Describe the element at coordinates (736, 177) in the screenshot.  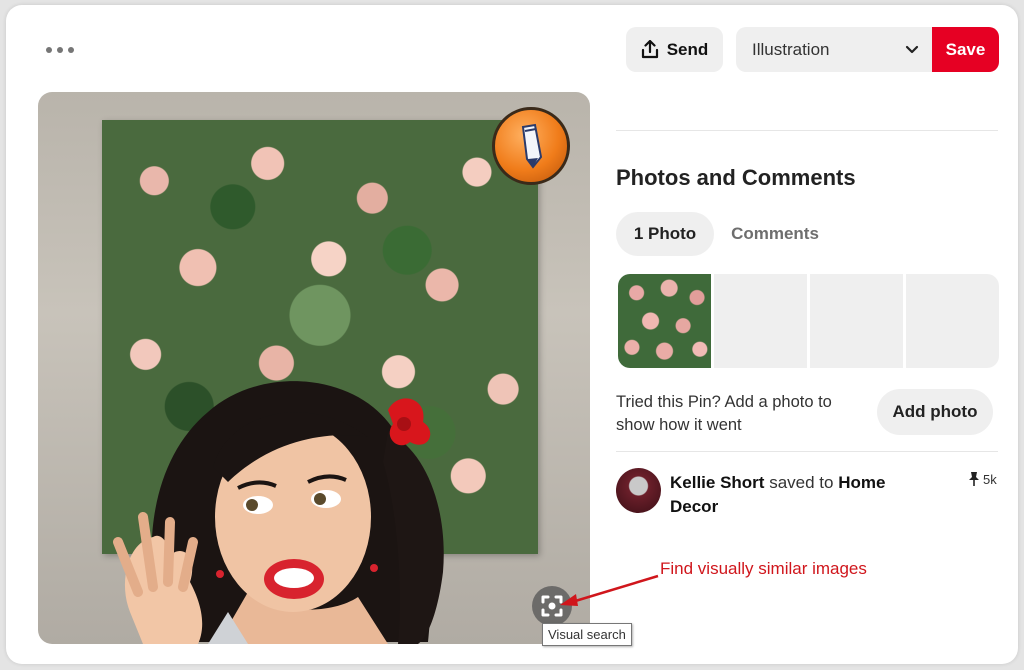
I see `photos-comments-title: Photos and Comments` at that location.